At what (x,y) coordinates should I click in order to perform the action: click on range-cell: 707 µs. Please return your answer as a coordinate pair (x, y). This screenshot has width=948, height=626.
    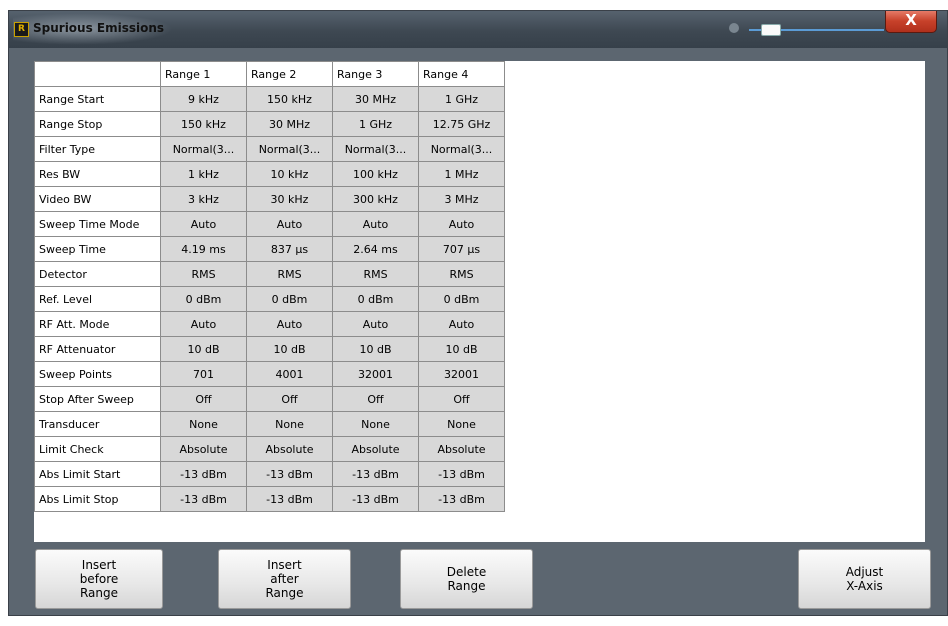
    Looking at the image, I should click on (461, 249).